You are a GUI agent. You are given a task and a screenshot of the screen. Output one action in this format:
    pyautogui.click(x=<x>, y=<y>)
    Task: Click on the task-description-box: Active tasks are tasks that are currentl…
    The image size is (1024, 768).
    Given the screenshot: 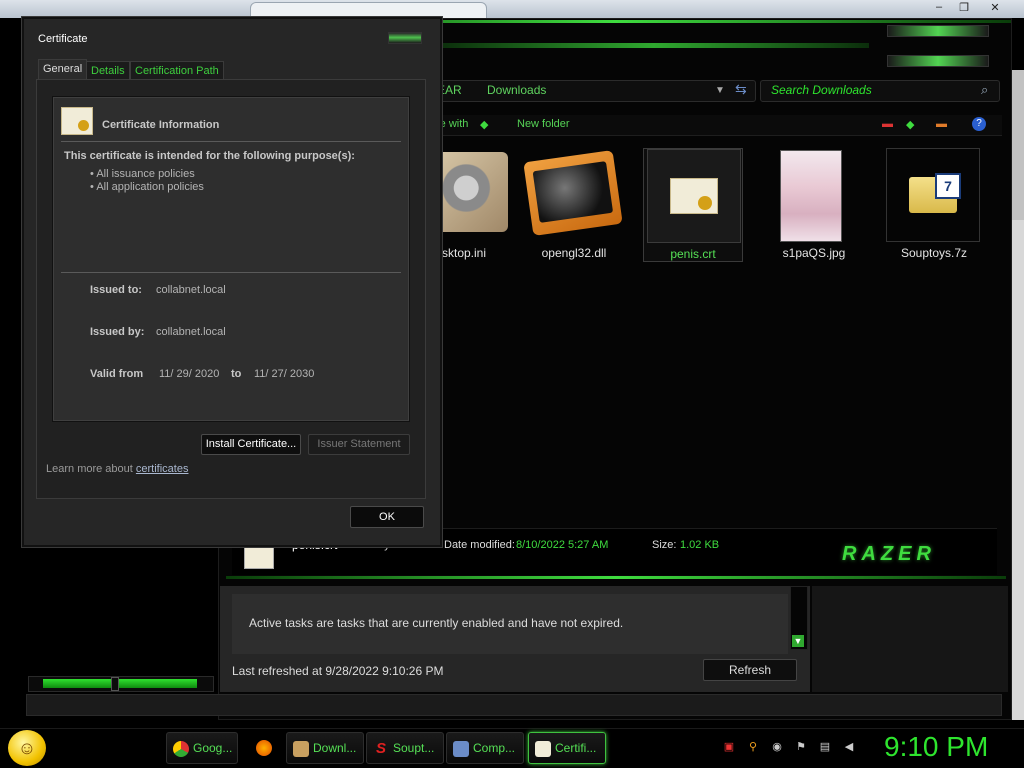 What is the action you would take?
    pyautogui.click(x=510, y=624)
    